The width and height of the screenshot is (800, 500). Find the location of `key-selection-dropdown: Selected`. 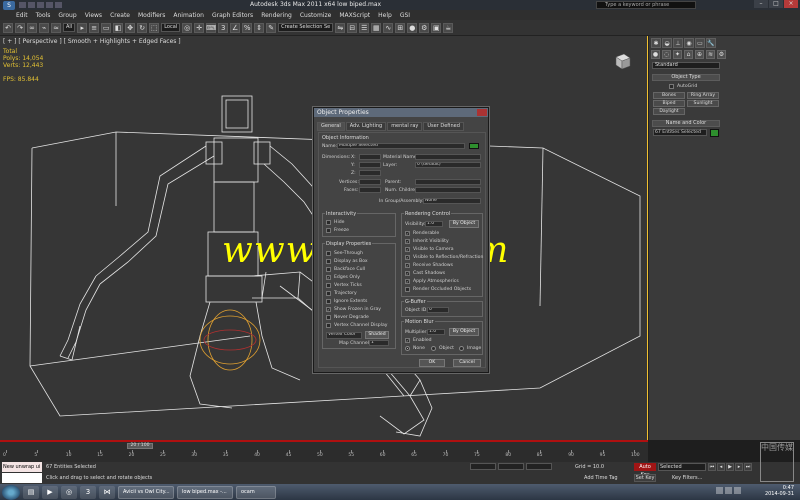

key-selection-dropdown: Selected is located at coordinates (682, 467).